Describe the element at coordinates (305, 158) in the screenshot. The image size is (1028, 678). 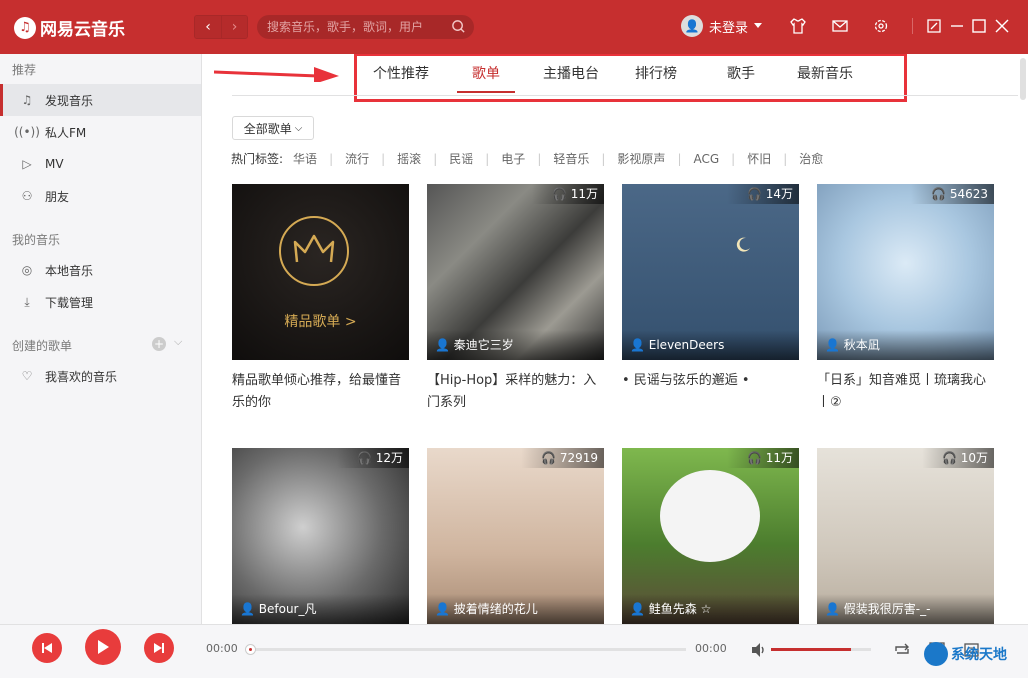
I see `tag-item: 华语` at that location.